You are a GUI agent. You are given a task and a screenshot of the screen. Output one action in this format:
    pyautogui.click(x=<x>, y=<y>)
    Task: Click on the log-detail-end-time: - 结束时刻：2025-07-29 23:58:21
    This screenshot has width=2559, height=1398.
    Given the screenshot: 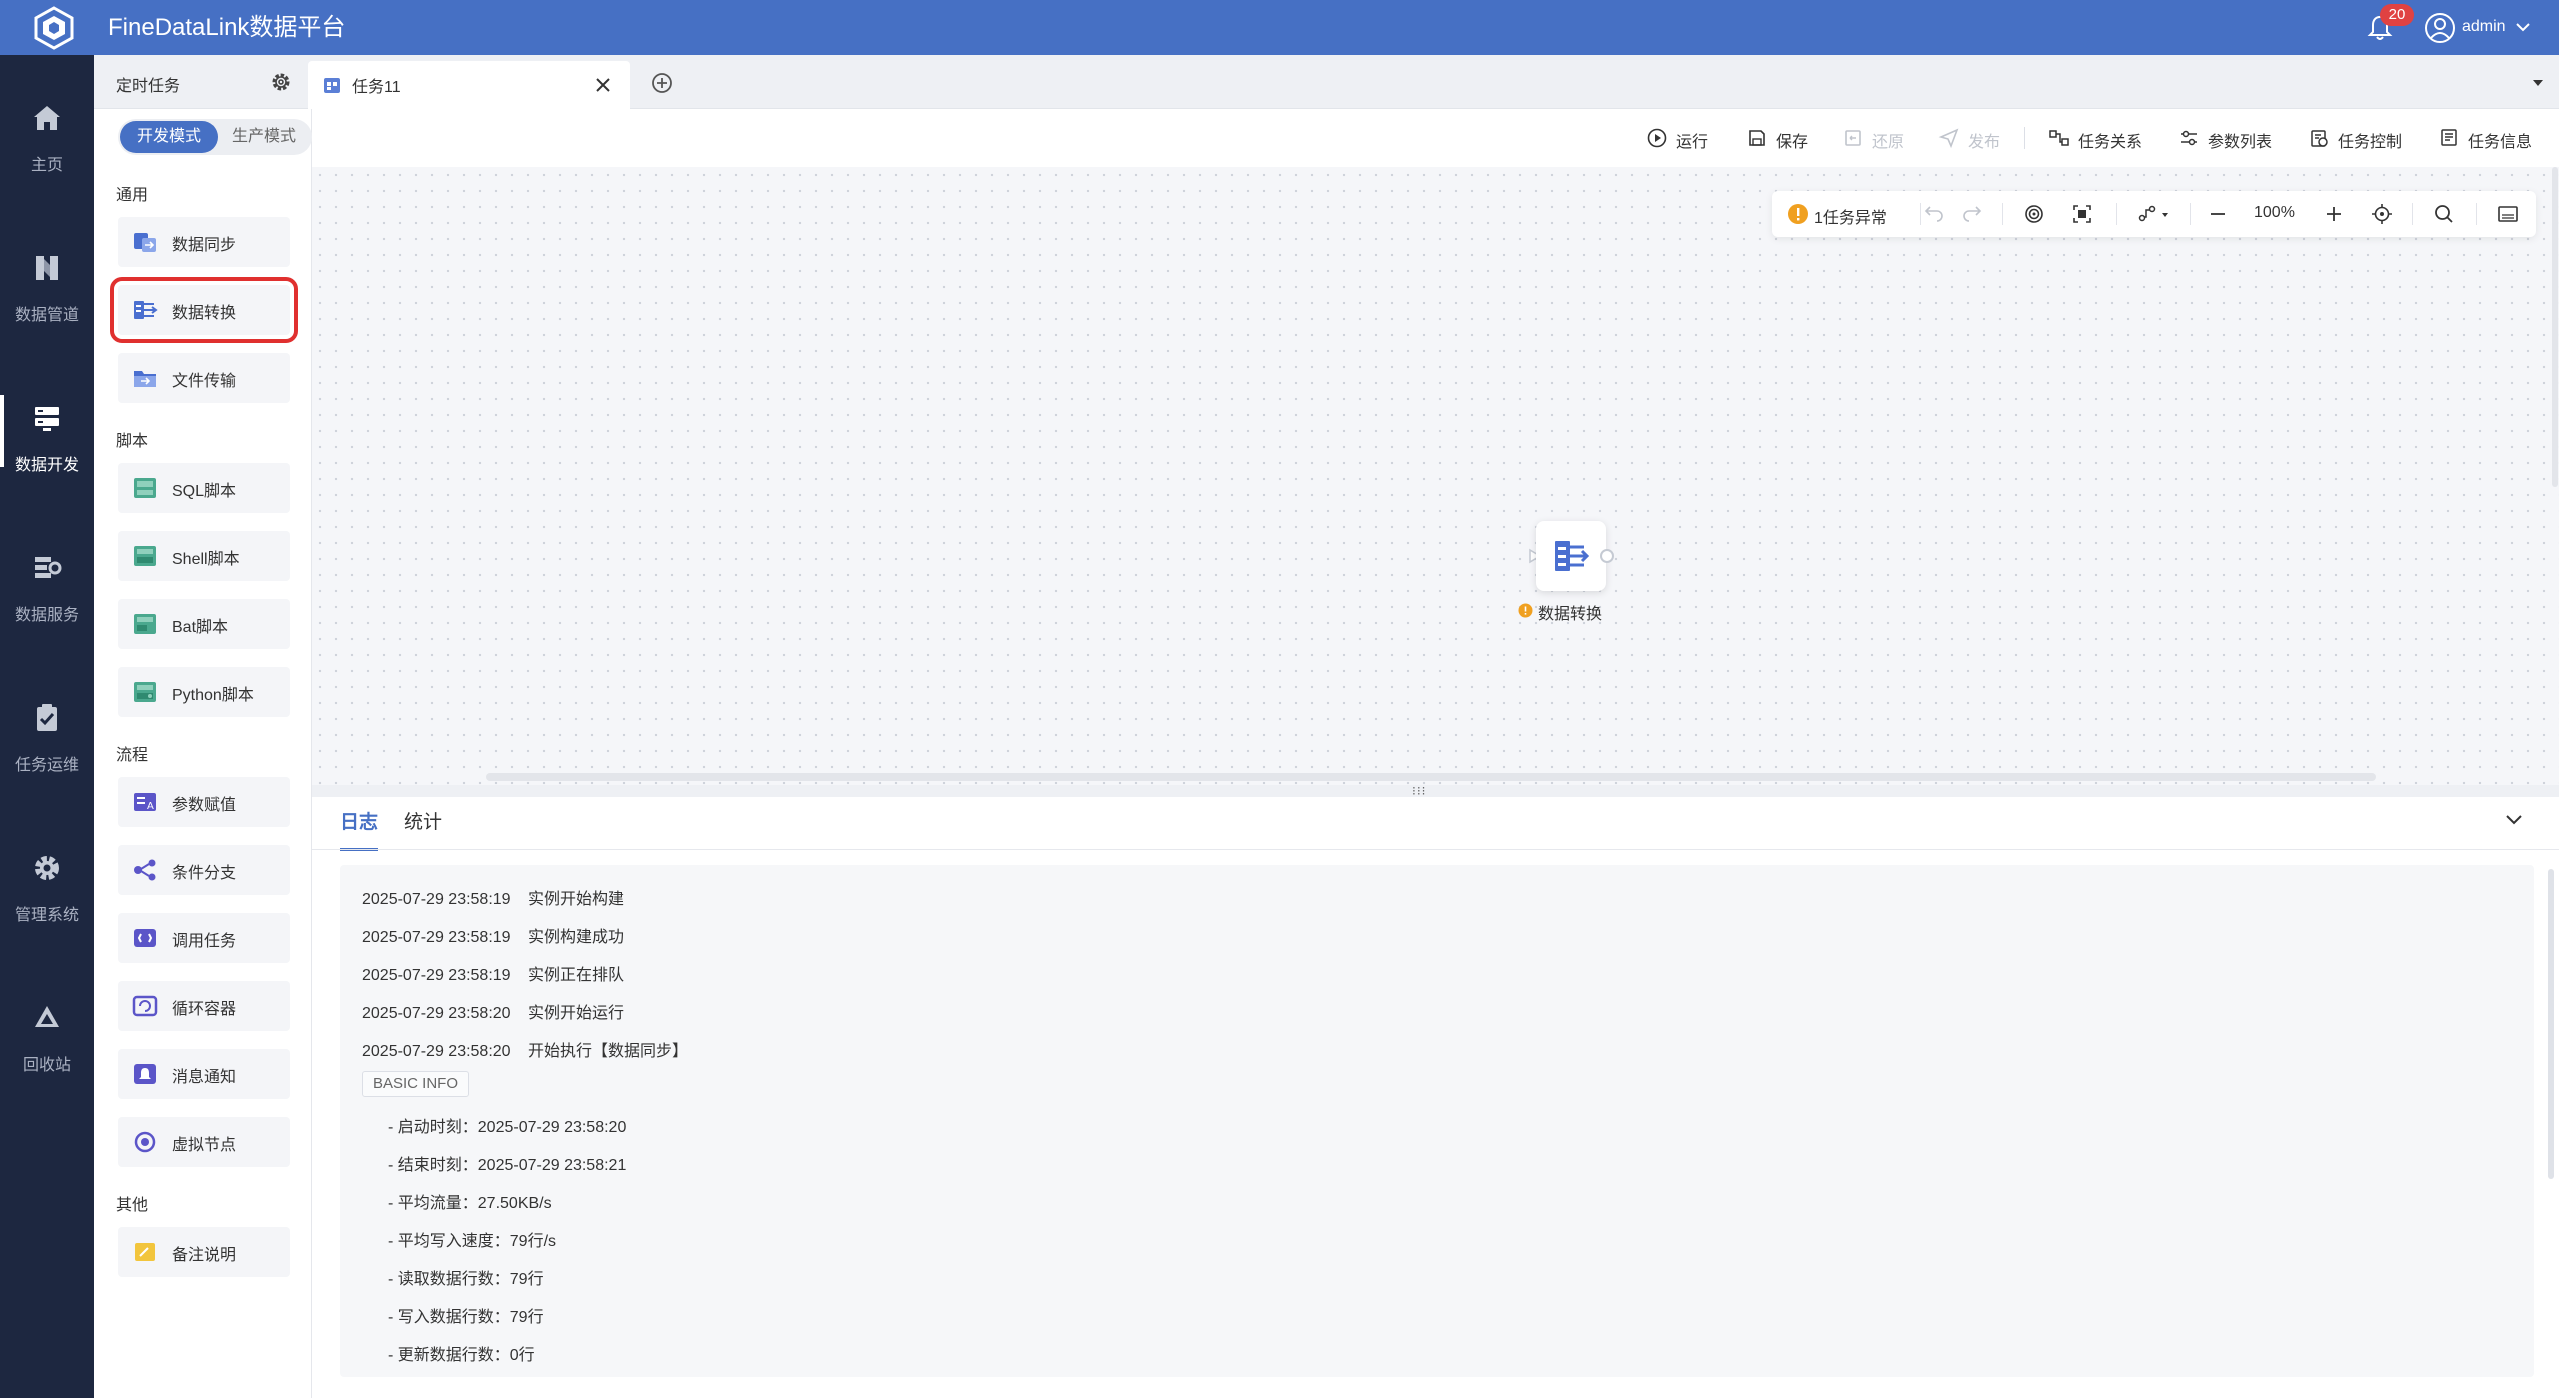 What is the action you would take?
    pyautogui.click(x=507, y=1165)
    